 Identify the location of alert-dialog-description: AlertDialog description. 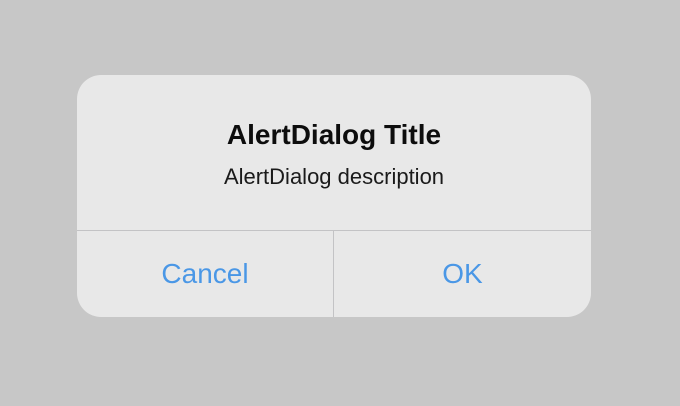
(334, 176).